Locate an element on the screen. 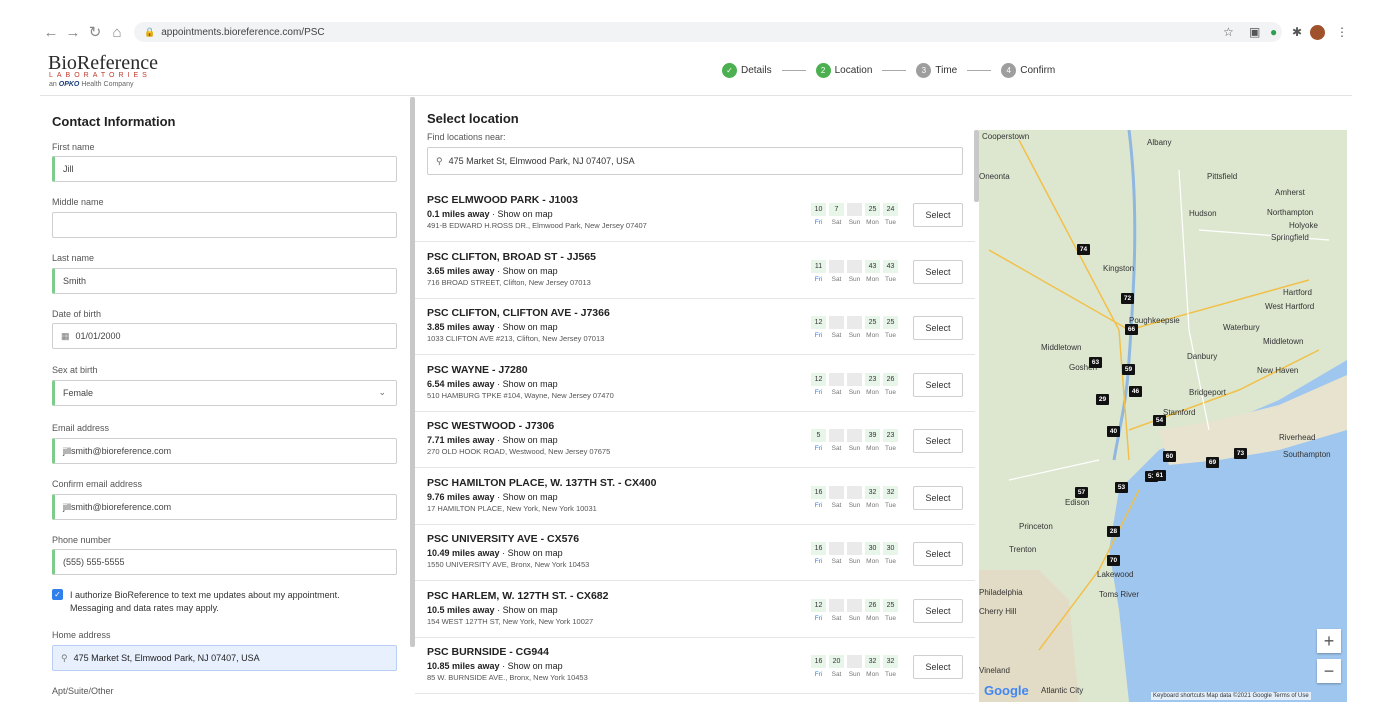 This screenshot has width=1377, height=702. zoom-out-button: − is located at coordinates (1329, 671).